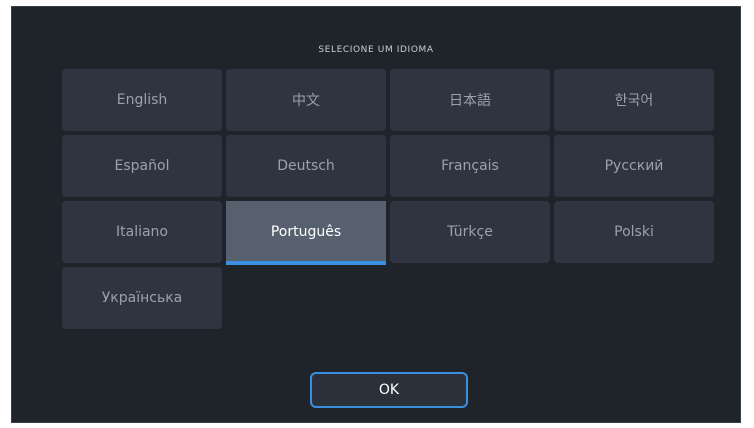 The height and width of the screenshot is (428, 754). I want to click on language-label: Türkçe, so click(470, 232).